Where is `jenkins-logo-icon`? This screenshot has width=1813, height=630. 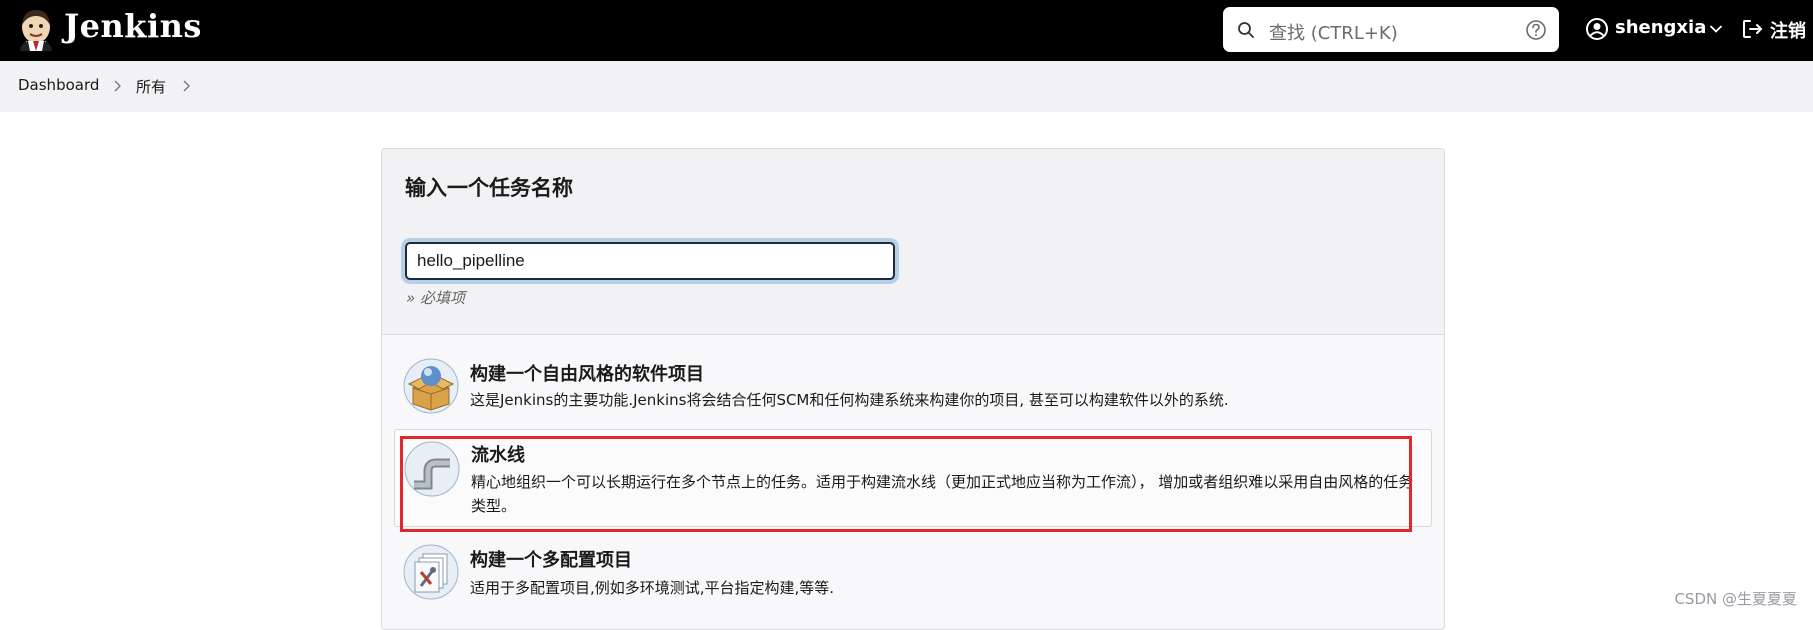
jenkins-logo-icon is located at coordinates (36, 30).